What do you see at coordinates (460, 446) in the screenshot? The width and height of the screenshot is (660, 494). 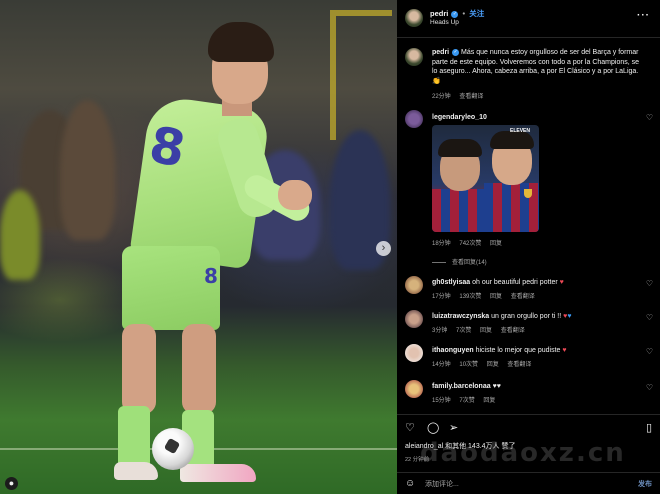 I see `likes-summary: aleiandro_al 和其他 143.4万人 赞了` at bounding box center [460, 446].